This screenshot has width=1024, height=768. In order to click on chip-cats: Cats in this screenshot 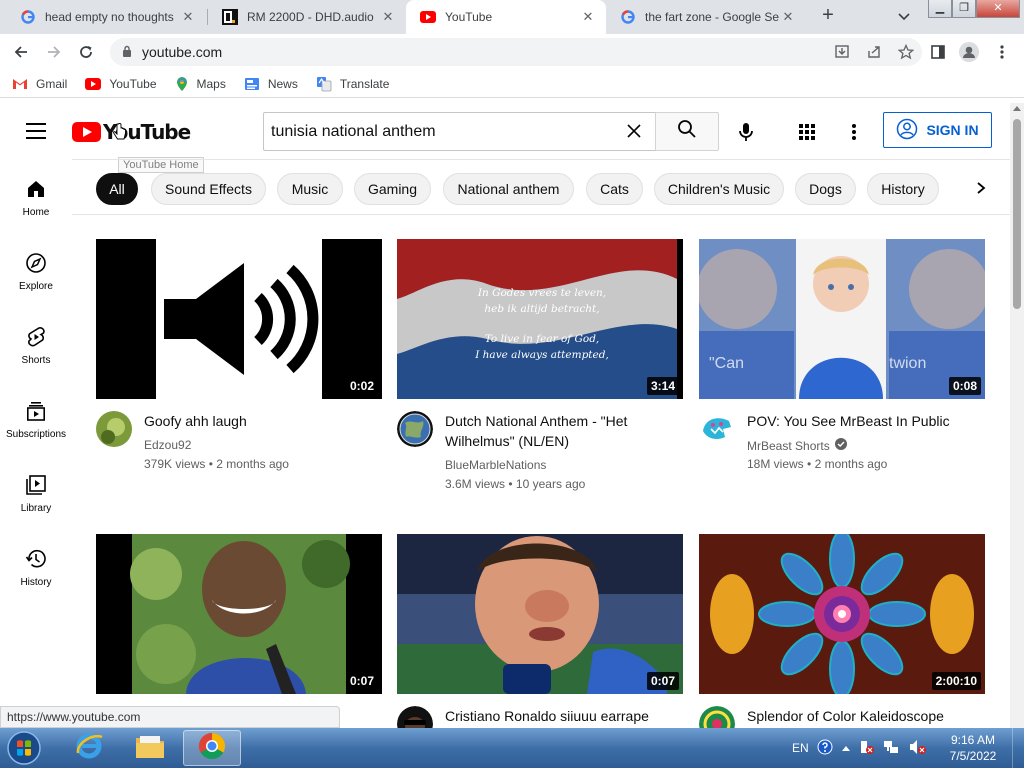, I will do `click(614, 189)`.